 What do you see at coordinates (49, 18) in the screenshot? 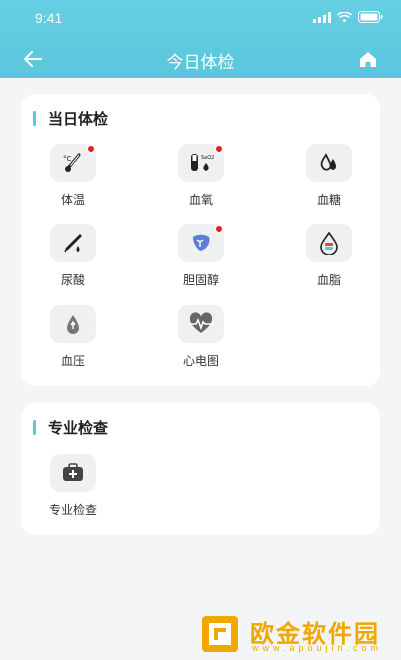
I see `status-time: 9:41` at bounding box center [49, 18].